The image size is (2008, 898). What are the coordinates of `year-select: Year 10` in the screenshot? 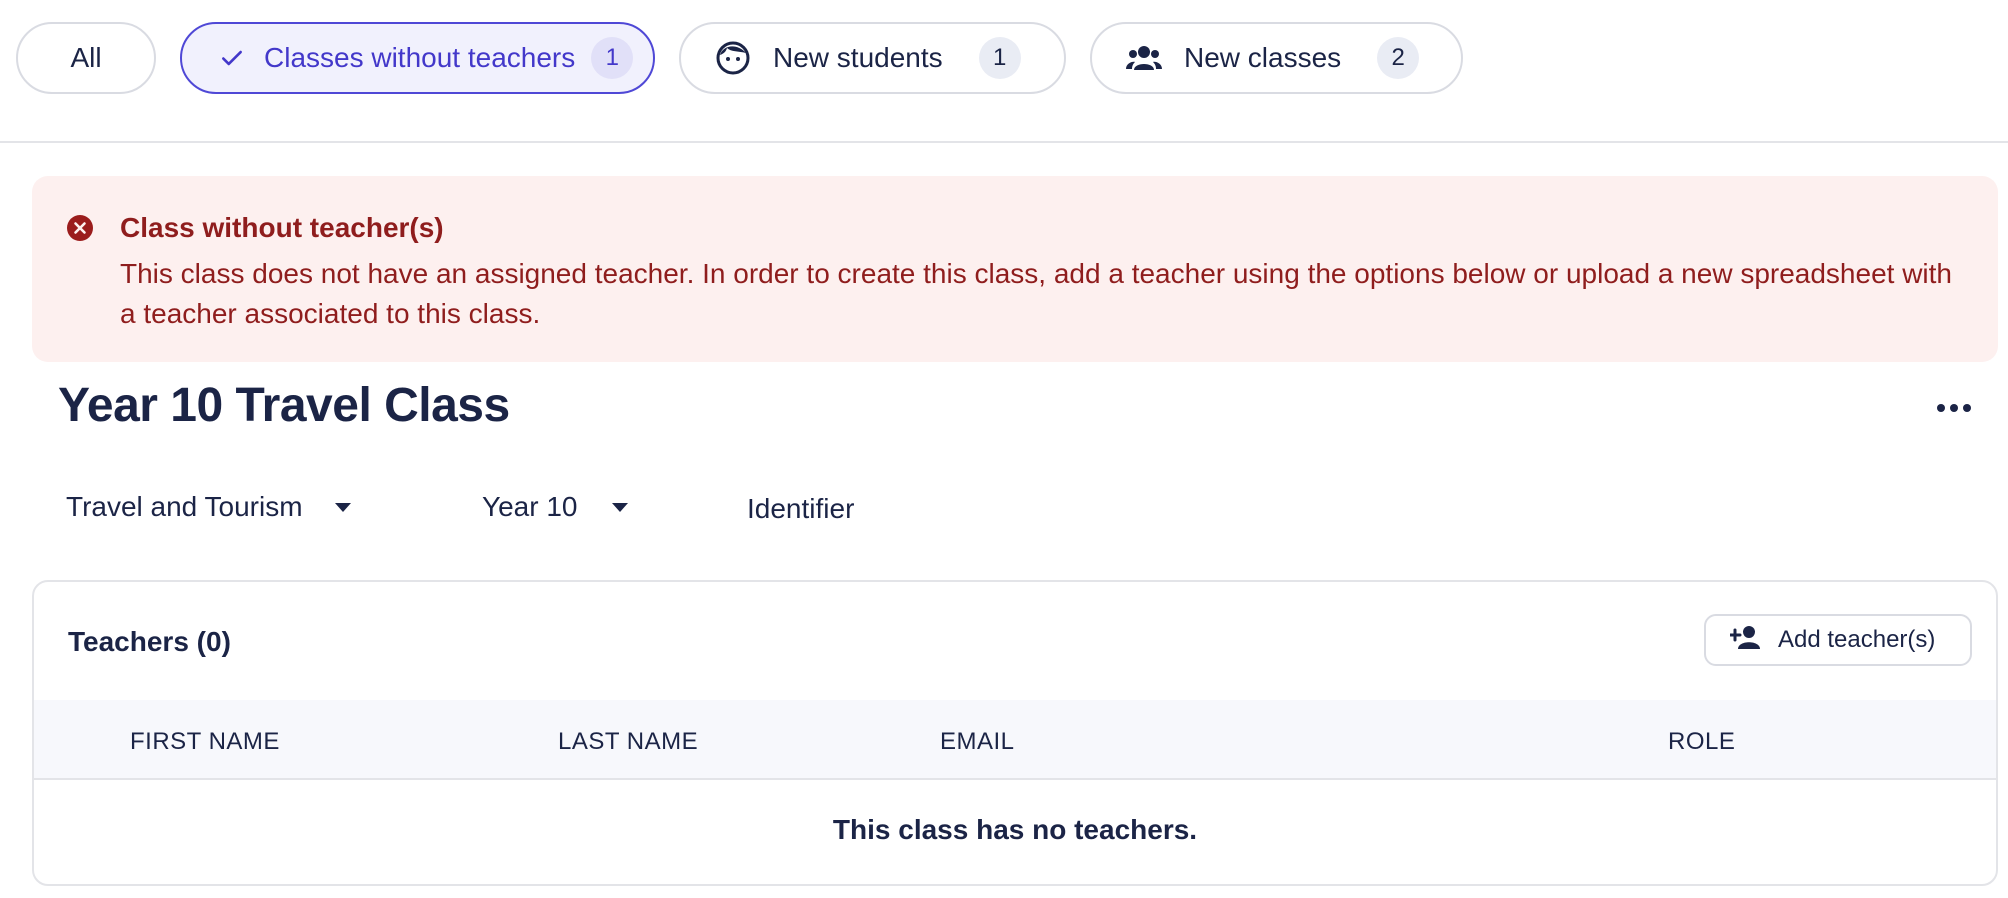 It's located at (562, 507).